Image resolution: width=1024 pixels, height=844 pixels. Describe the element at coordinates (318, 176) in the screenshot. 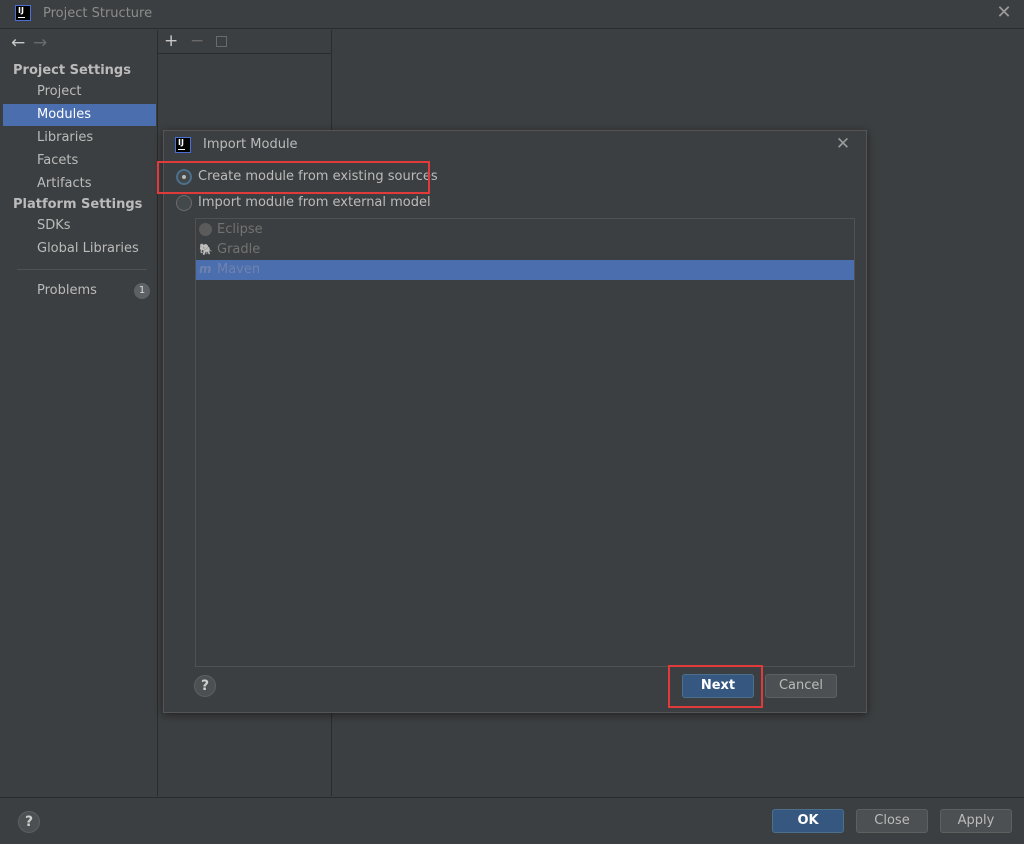

I see `radio-label: Create module from existing sources` at that location.